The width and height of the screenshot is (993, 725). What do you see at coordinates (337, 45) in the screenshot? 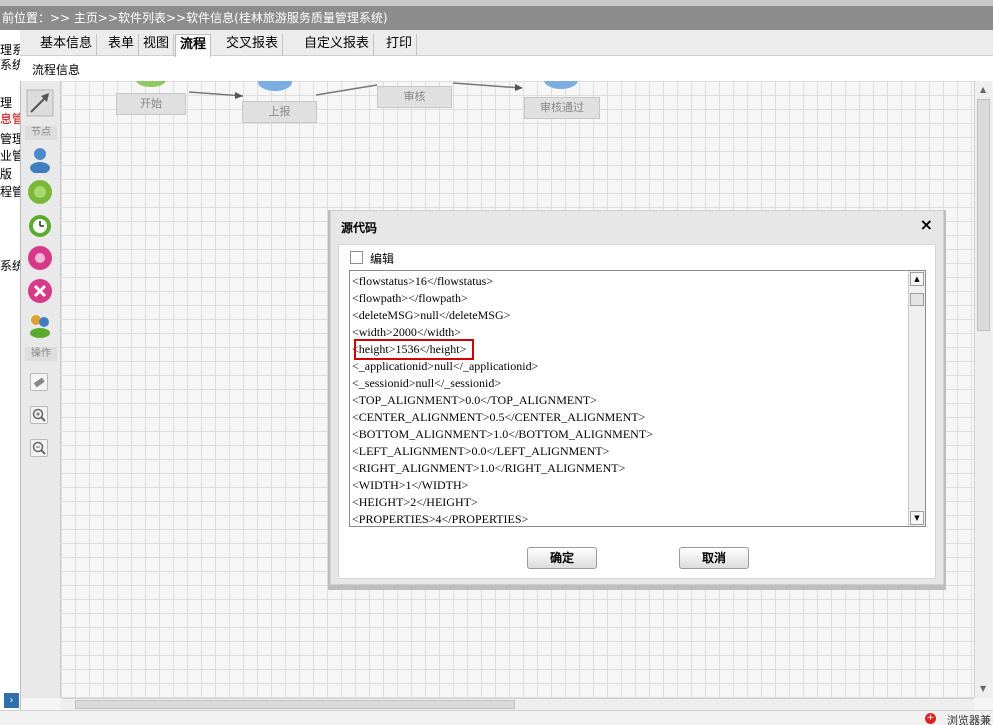
I see `tab-5: 自定义报表` at bounding box center [337, 45].